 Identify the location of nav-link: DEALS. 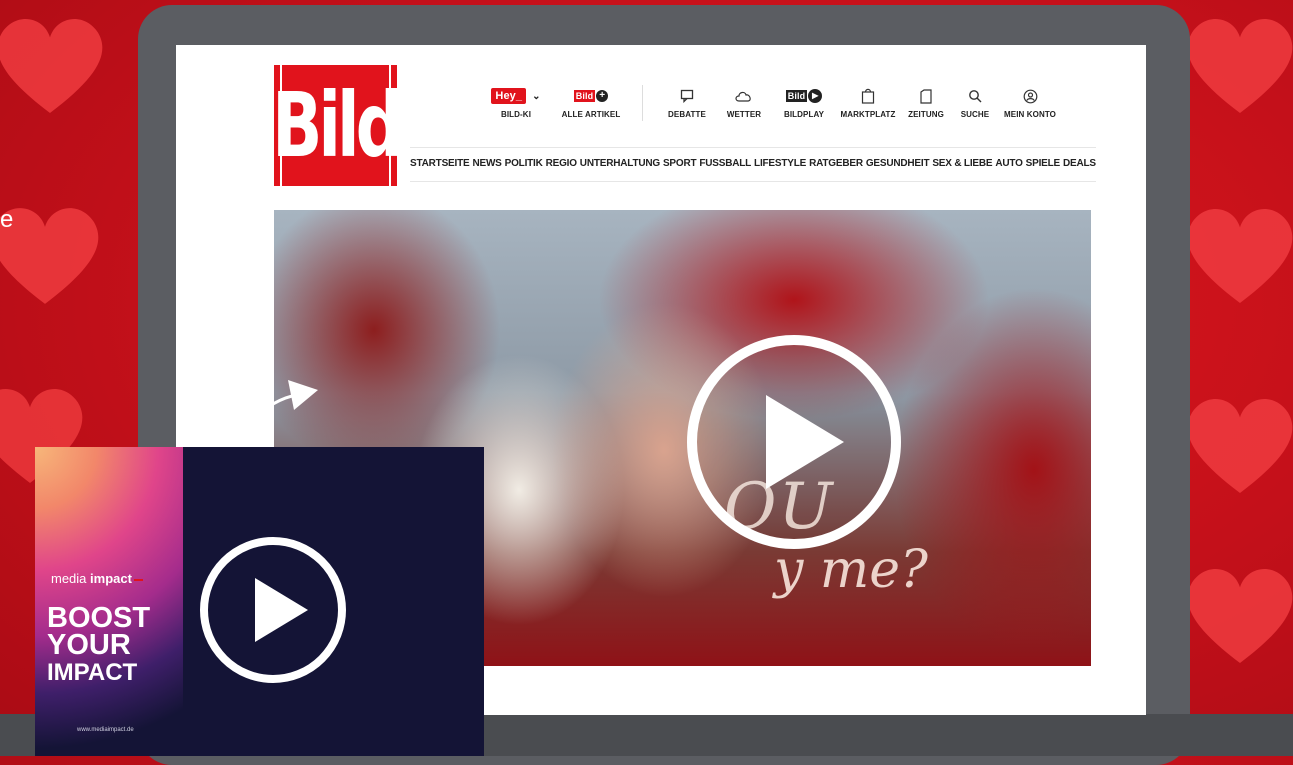
(1079, 163).